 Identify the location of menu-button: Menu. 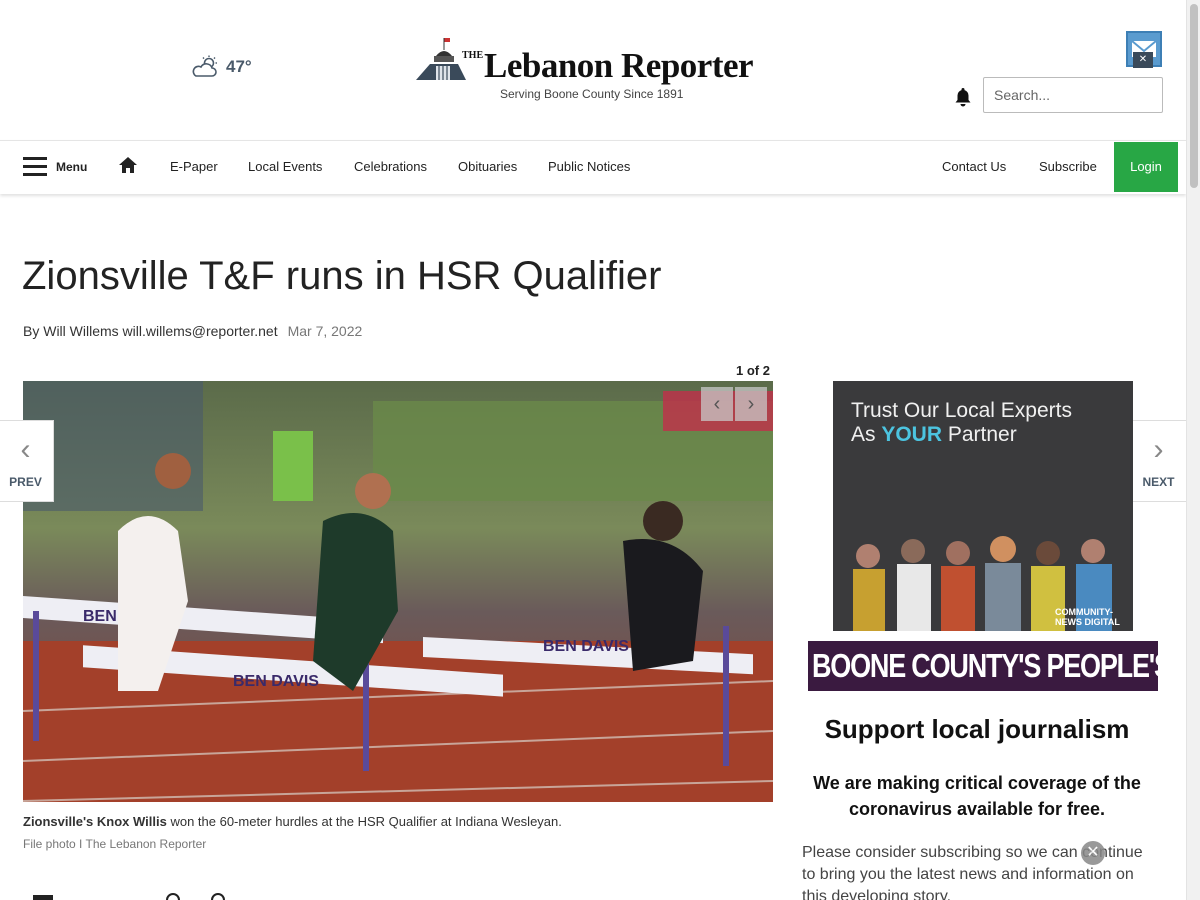
(71, 167).